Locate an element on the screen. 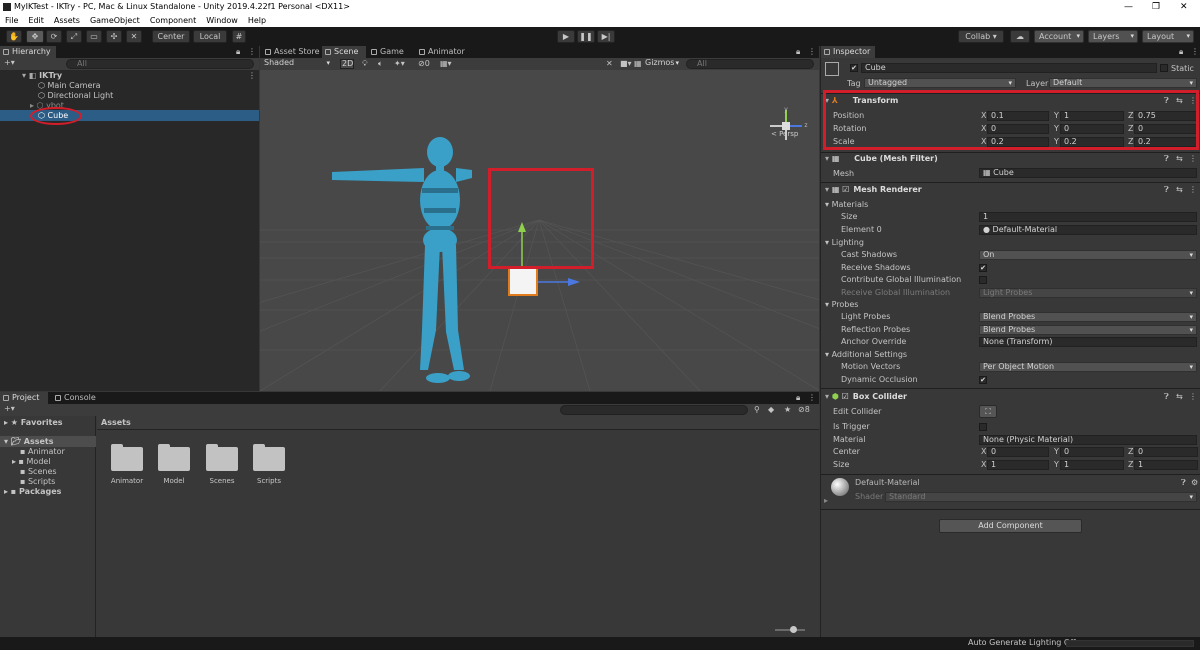 The height and width of the screenshot is (650, 1200). tab-console: Console is located at coordinates (76, 398).